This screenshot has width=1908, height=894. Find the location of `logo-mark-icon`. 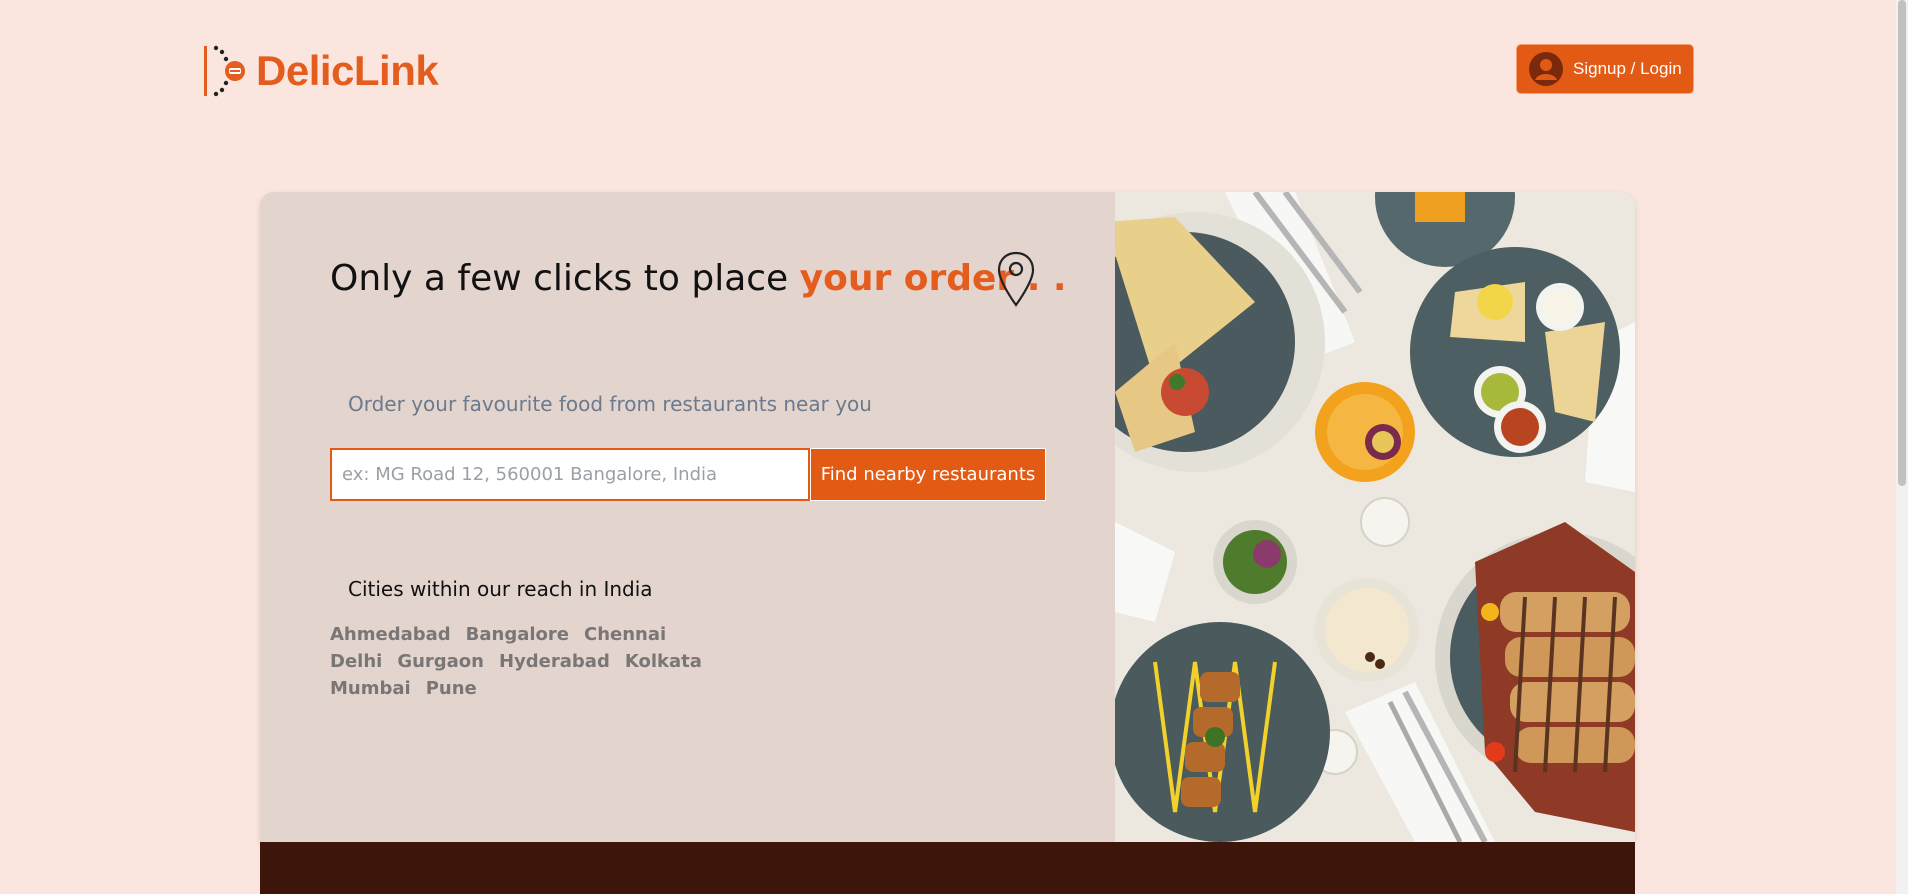

logo-mark-icon is located at coordinates (224, 71).